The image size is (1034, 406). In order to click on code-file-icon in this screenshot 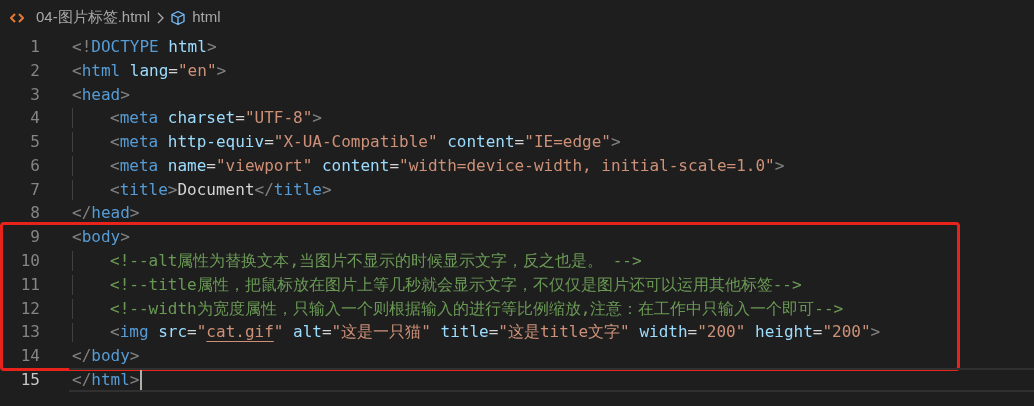, I will do `click(17, 17)`.